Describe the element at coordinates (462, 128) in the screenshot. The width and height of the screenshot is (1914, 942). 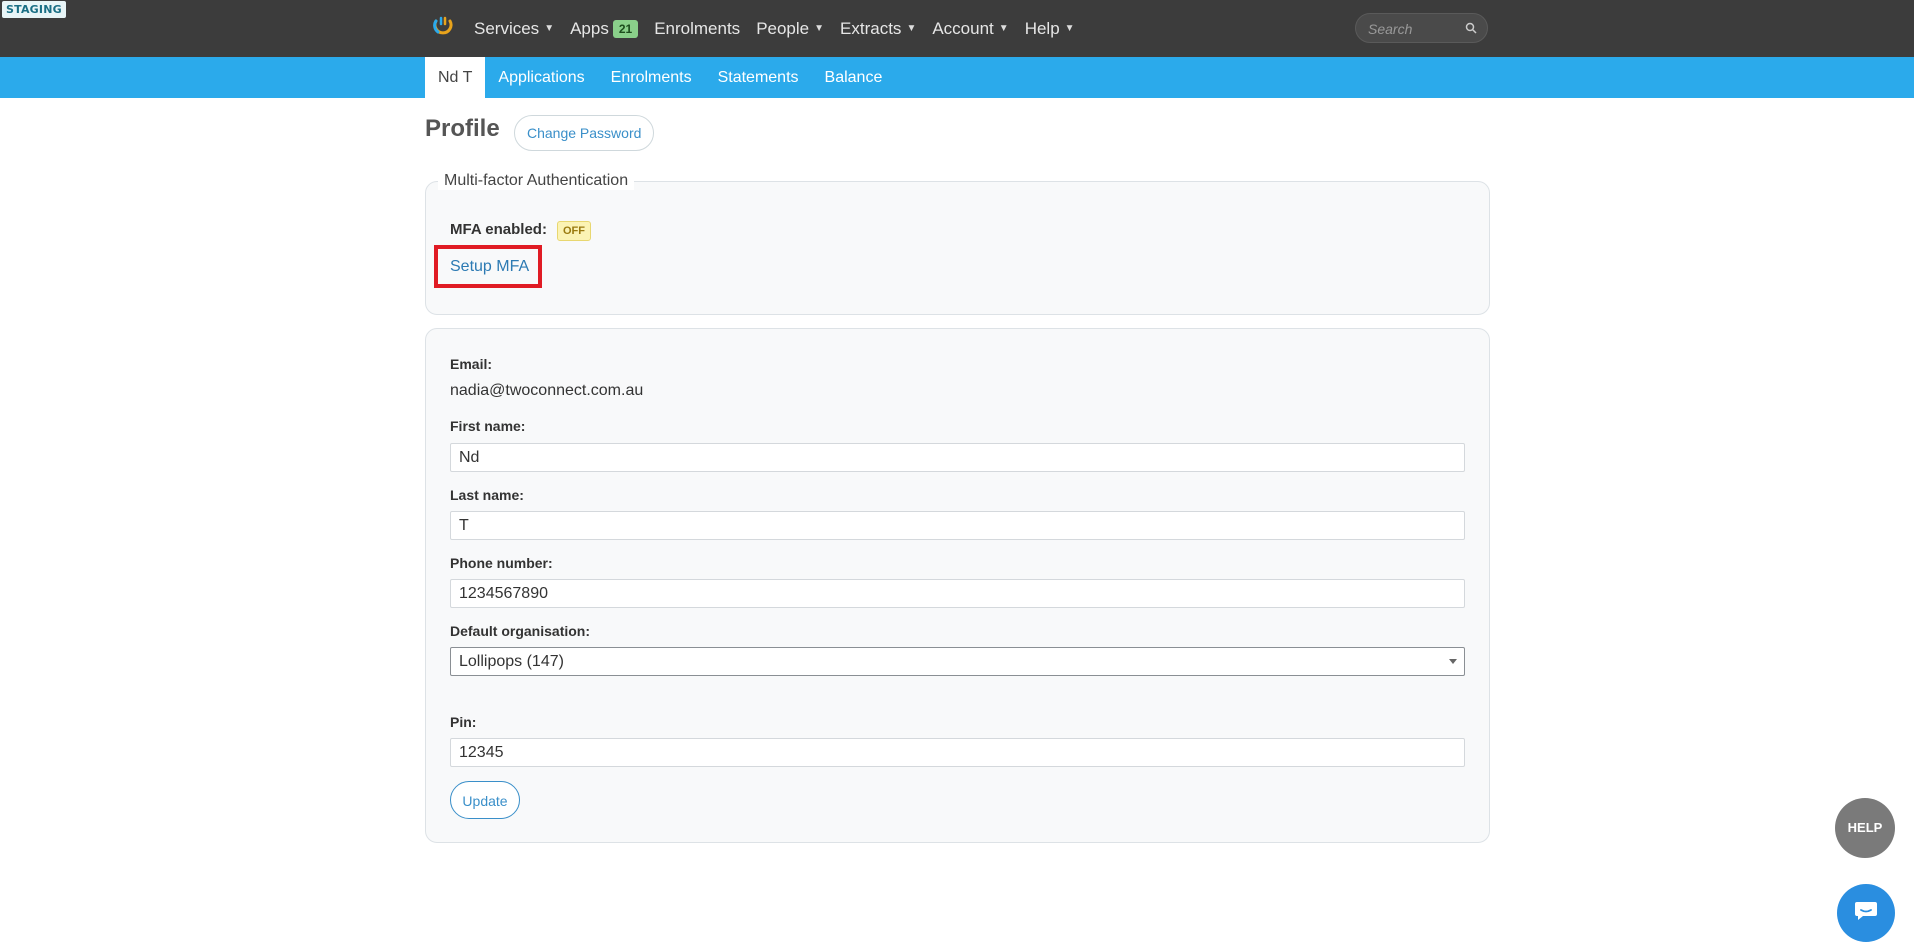
I see `page-title: Profile` at that location.